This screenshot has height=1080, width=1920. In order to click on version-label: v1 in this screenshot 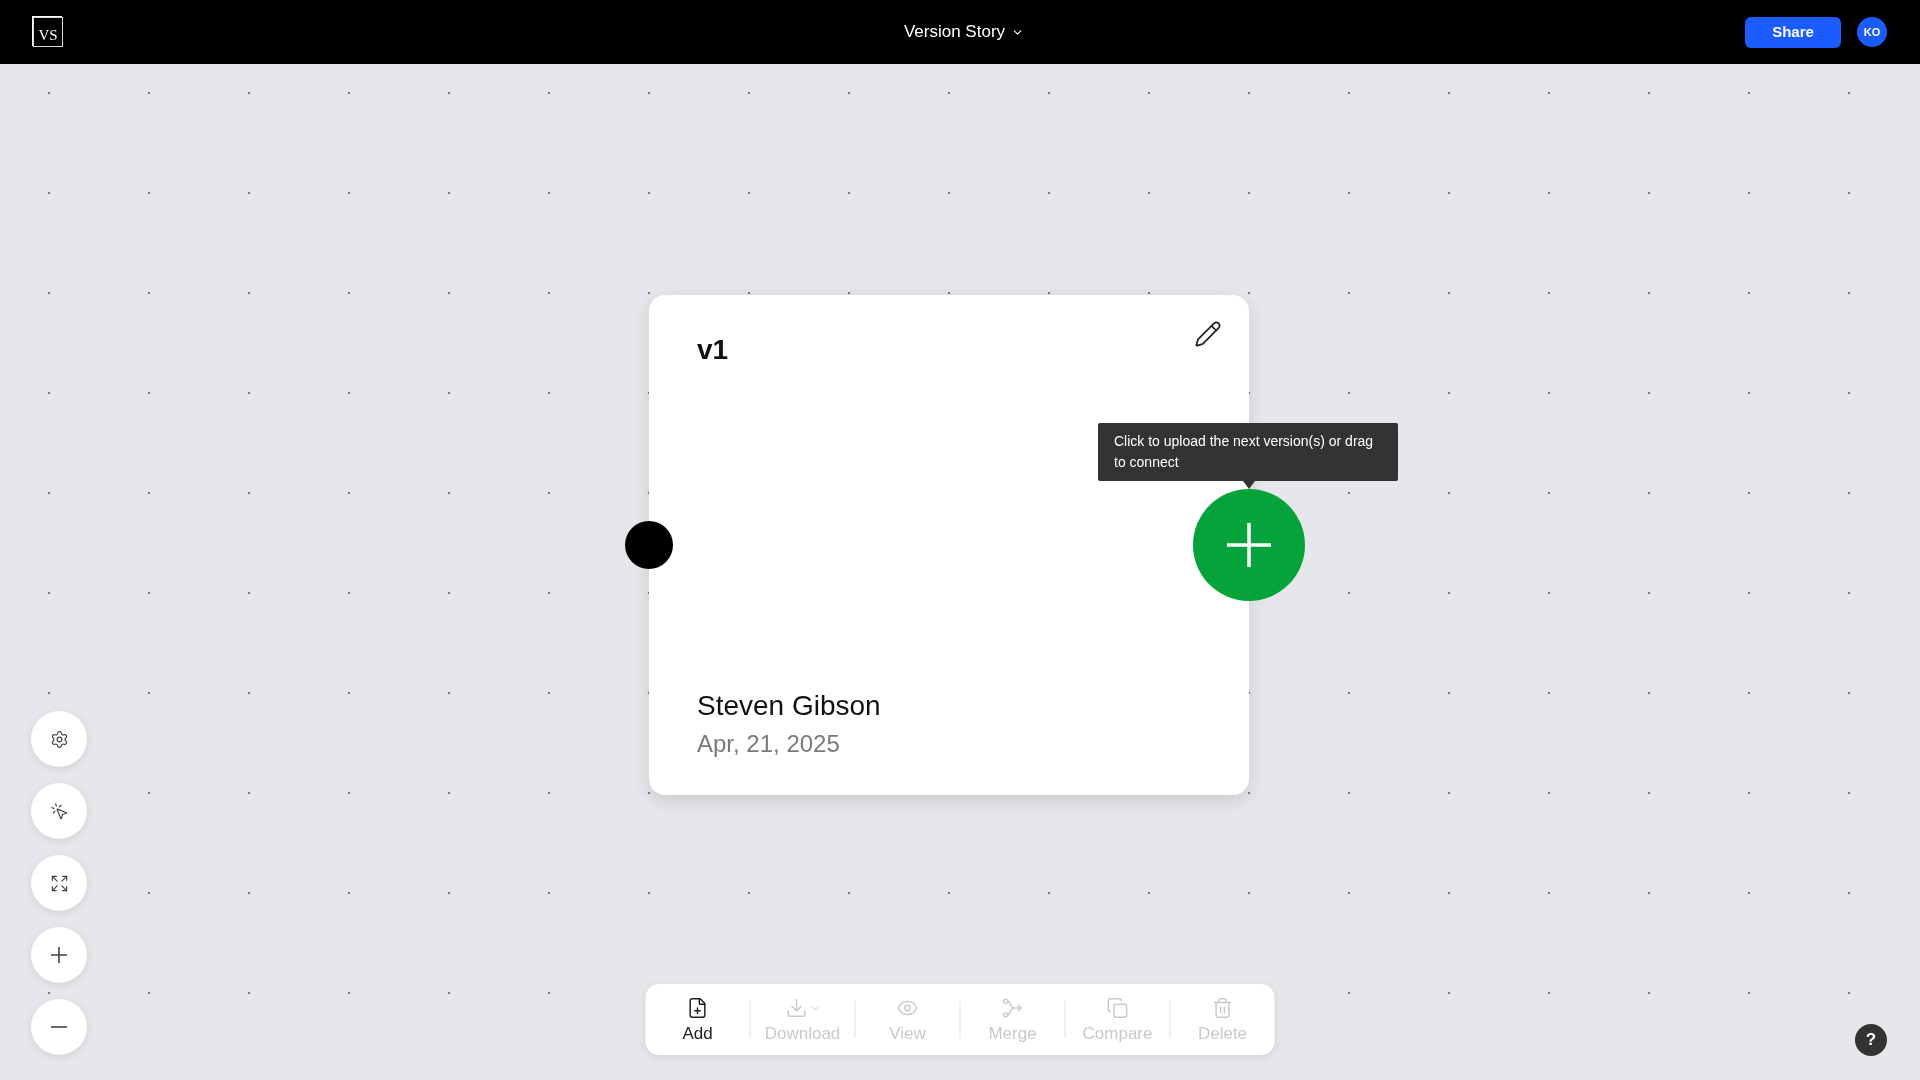, I will do `click(713, 350)`.